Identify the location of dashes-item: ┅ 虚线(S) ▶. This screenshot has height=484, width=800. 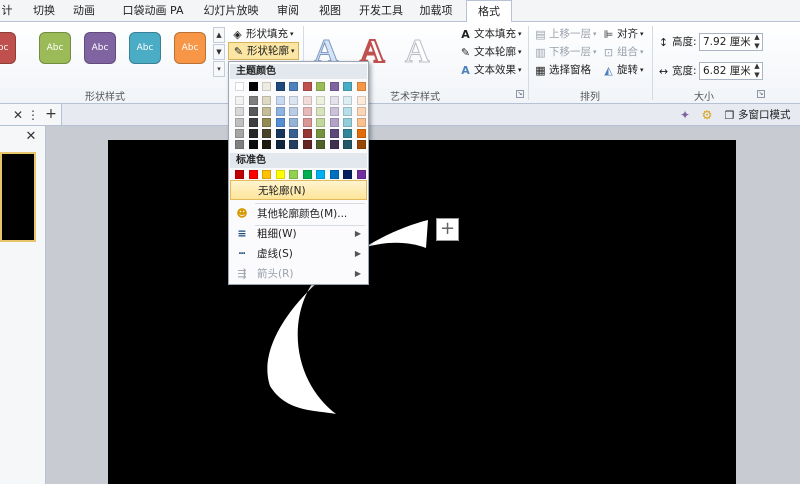
(298, 254).